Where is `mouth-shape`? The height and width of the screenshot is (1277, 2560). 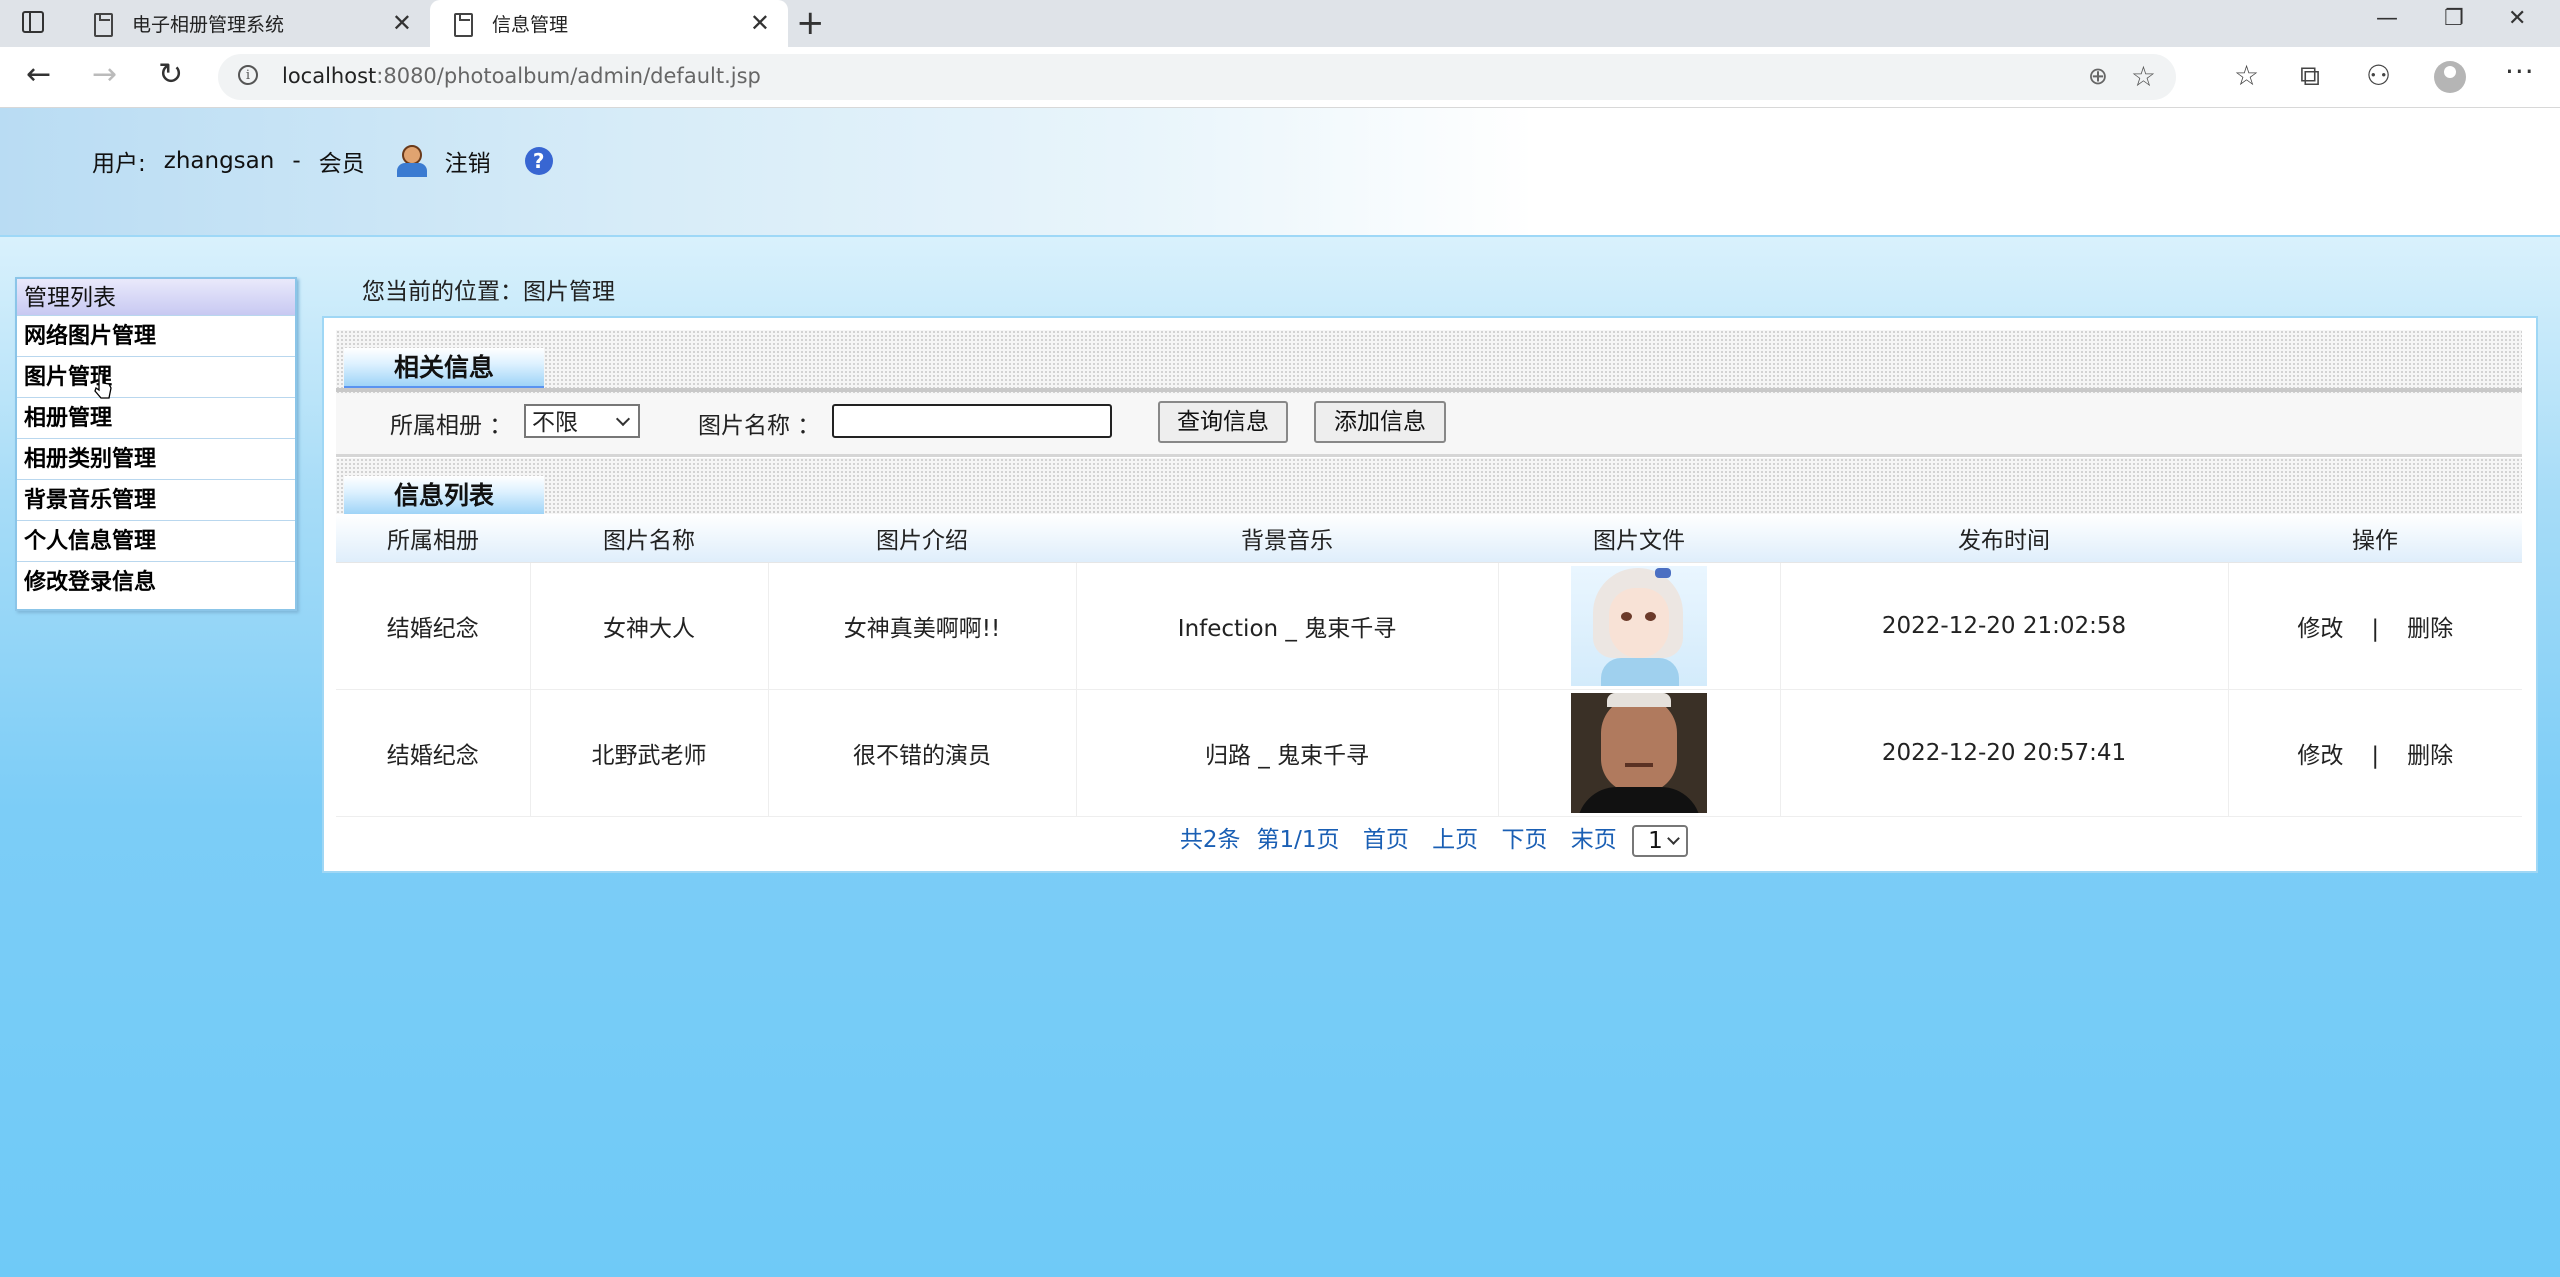
mouth-shape is located at coordinates (1639, 765).